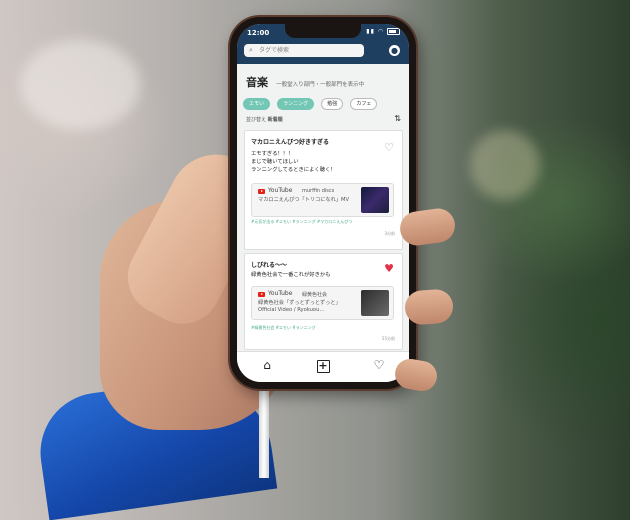 The height and width of the screenshot is (520, 630). Describe the element at coordinates (296, 104) in the screenshot. I see `chip-running: ランニング` at that location.